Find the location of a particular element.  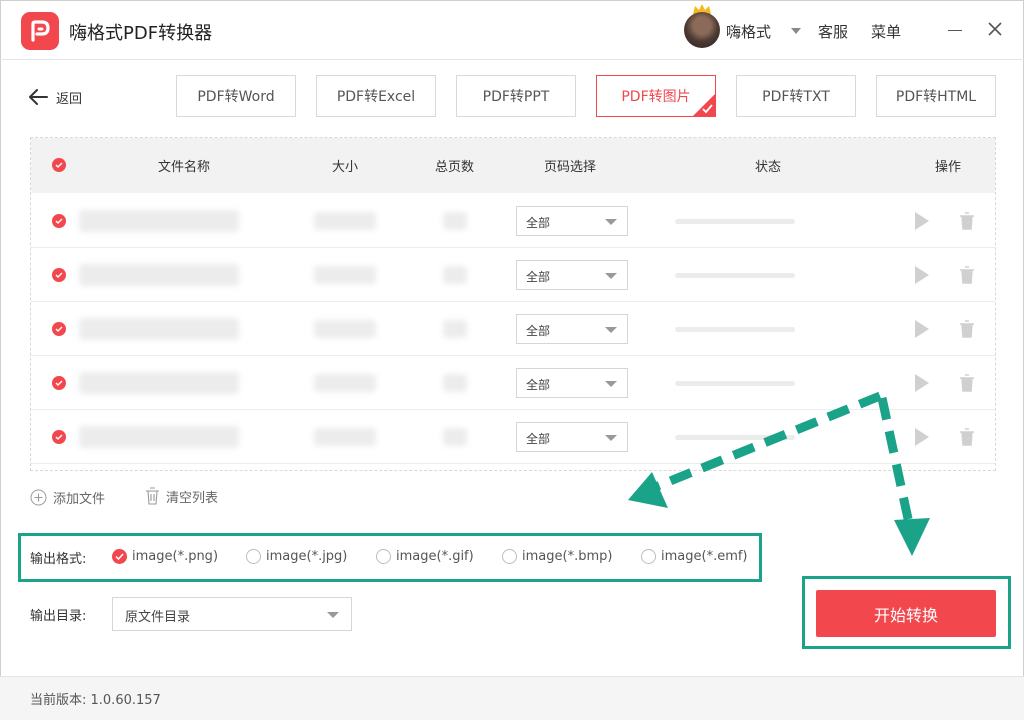

format-option-gif: image(*.gif) is located at coordinates (425, 556).